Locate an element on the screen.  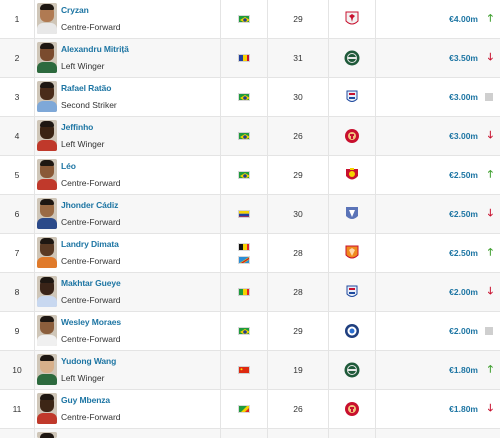
table-row-partial is located at coordinates (250, 433).